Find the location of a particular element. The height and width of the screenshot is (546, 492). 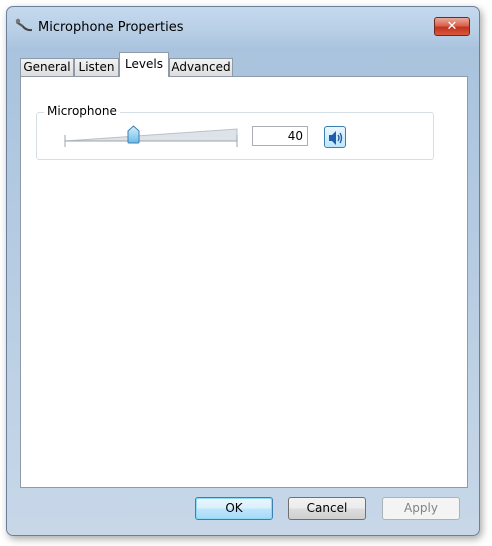

close-icon: ✕ is located at coordinates (452, 26).